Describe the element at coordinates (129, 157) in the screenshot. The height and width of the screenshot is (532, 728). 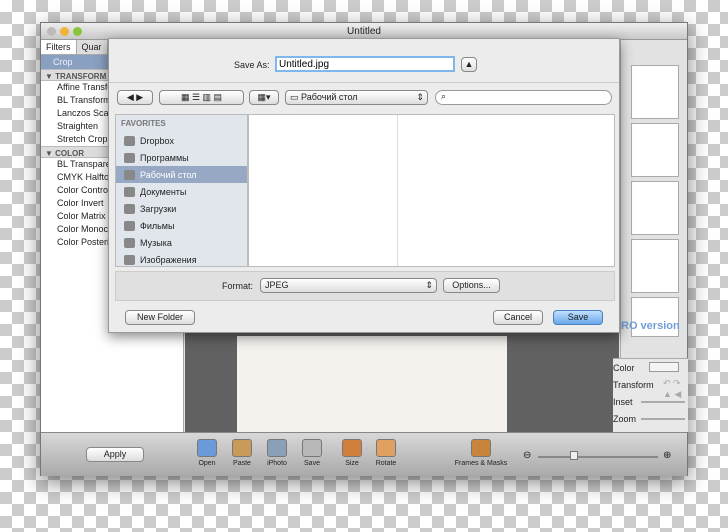
I see `applications-icon` at that location.